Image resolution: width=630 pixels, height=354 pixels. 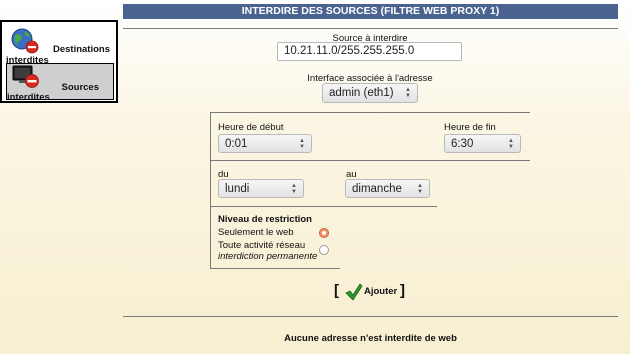 I want to click on from-day-value: lundi, so click(x=237, y=189).